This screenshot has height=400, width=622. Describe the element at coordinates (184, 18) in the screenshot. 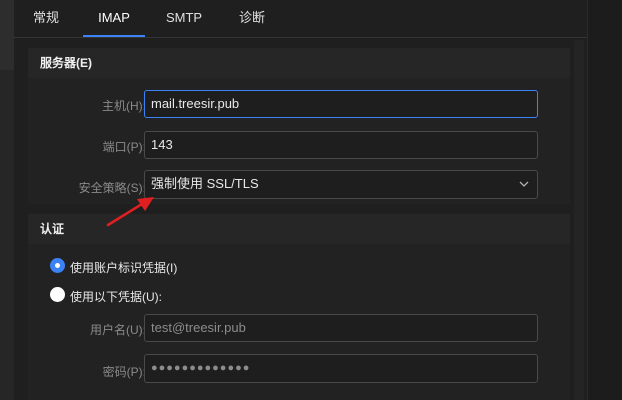

I see `tab-smtp: SMTP` at that location.